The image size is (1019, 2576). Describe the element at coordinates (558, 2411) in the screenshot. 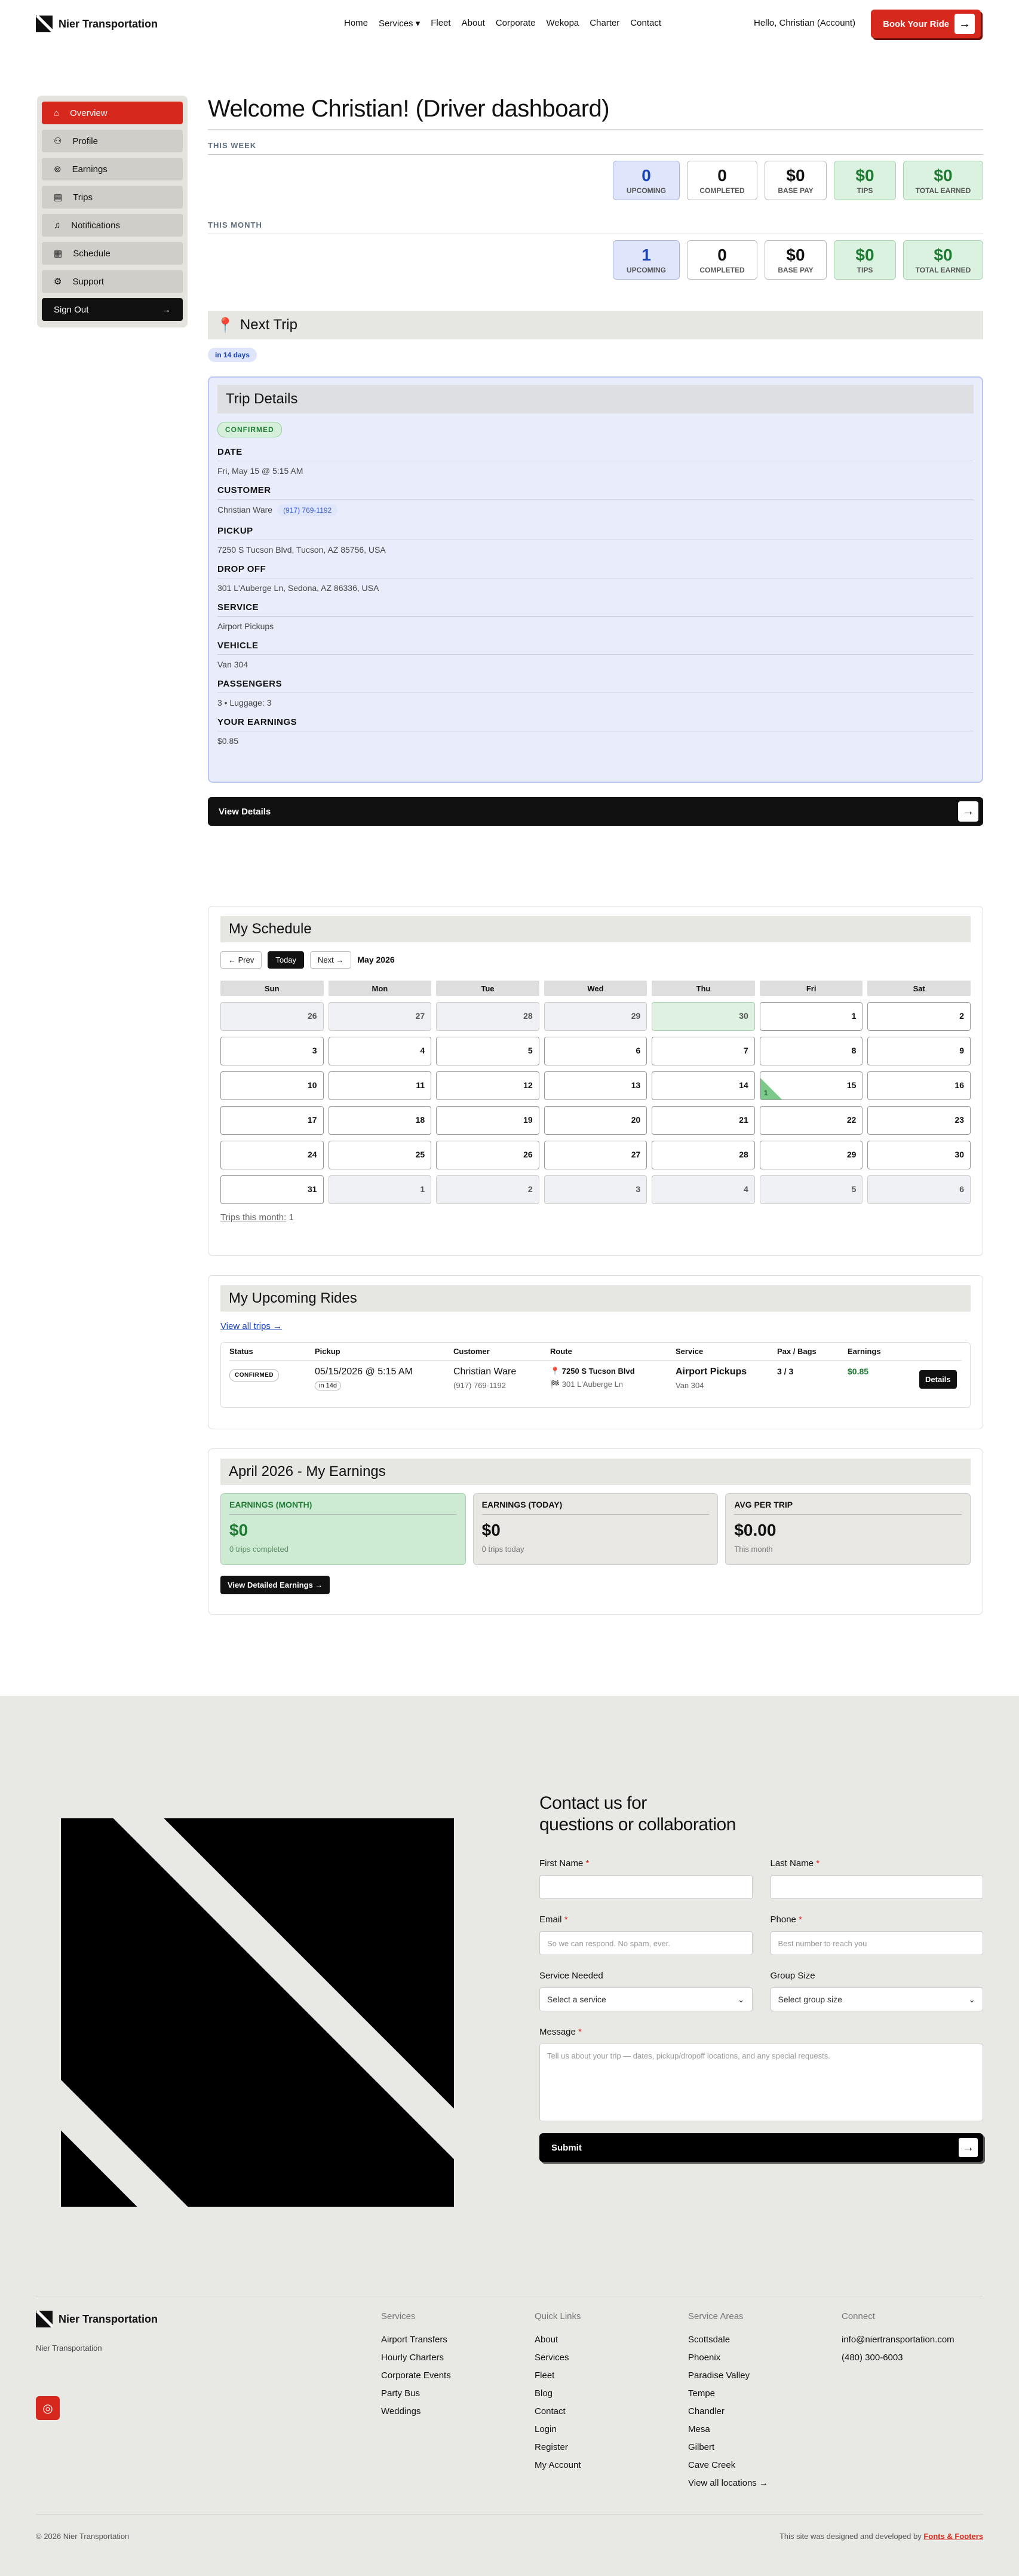

I see `footer-link: Contact` at that location.